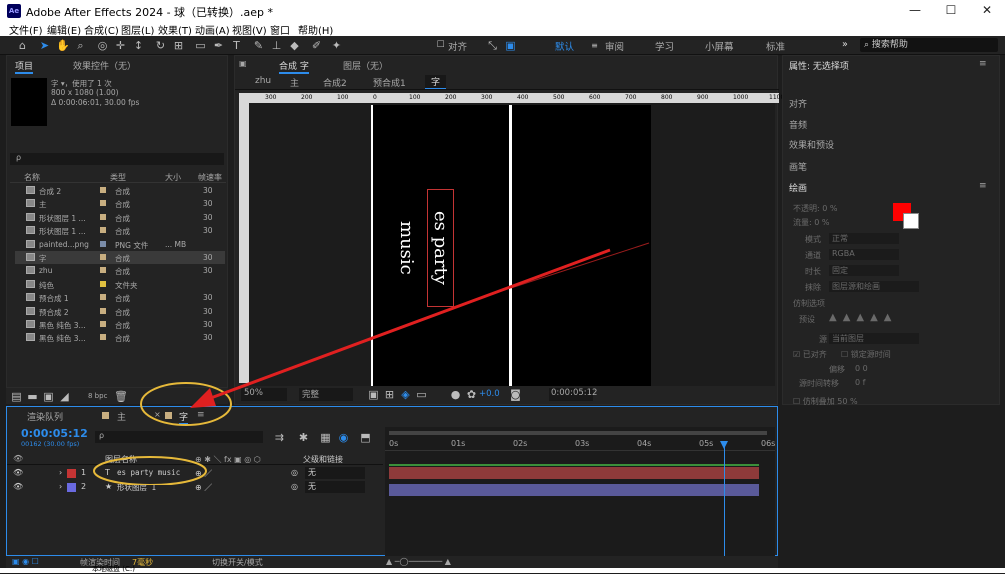 Image resolution: width=1005 pixels, height=574 pixels. Describe the element at coordinates (580, 444) in the screenshot. I see `time-ruler: 0s 01s 02s 03s 04s 05s 06s` at that location.